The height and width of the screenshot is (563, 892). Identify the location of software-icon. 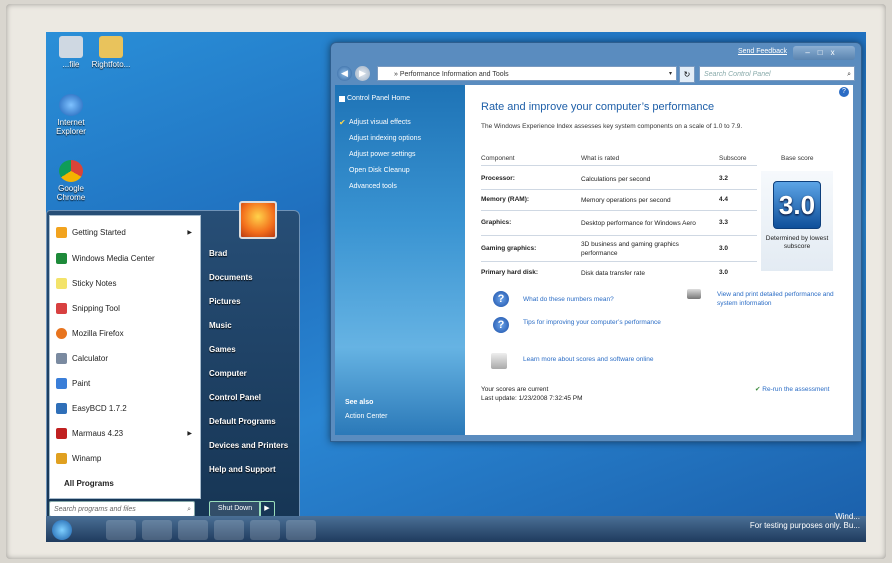
(499, 361).